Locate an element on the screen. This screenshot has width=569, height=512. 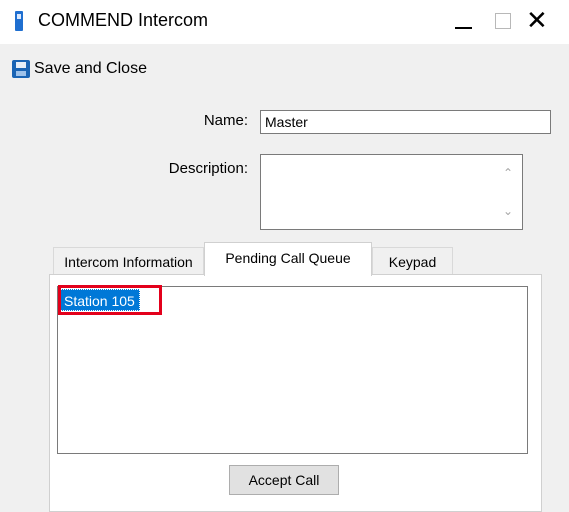
app-icon is located at coordinates (19, 21).